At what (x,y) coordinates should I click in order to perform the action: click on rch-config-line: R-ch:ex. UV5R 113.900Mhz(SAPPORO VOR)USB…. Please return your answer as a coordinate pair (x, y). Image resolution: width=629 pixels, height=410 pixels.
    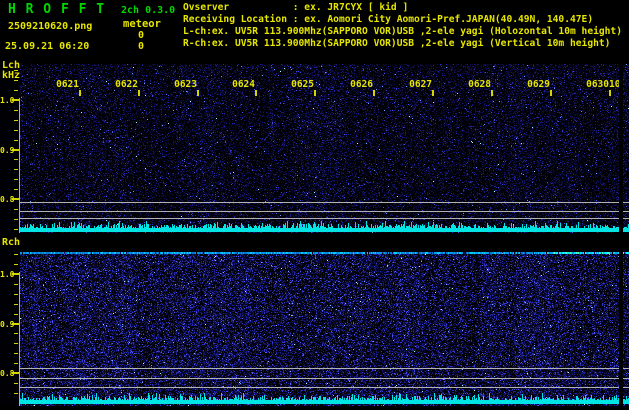
    Looking at the image, I should click on (397, 43).